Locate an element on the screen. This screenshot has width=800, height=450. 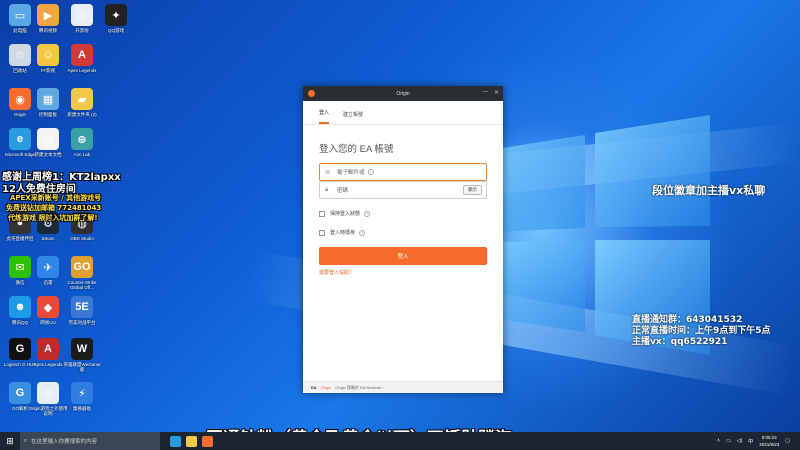
system-tray: ˄ ▭ ◁) 中 9:05:24 2021/8/23 ▢ is located at coordinates (753, 441).